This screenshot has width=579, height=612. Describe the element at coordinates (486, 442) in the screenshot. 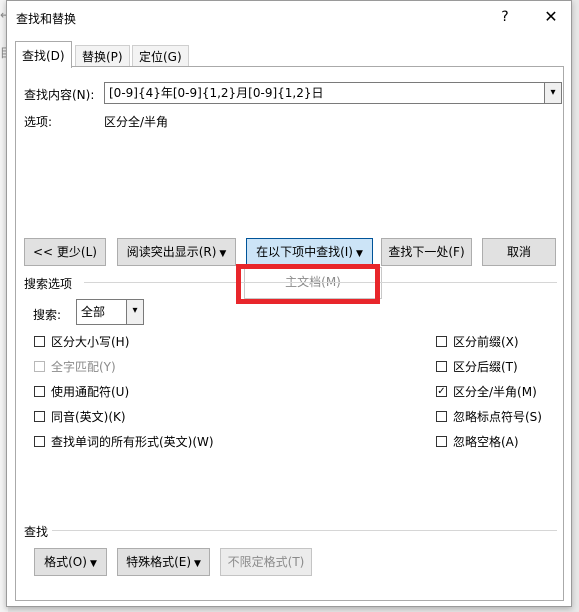

I see `ignore-whitespace-label: 忽略空格(A)` at that location.